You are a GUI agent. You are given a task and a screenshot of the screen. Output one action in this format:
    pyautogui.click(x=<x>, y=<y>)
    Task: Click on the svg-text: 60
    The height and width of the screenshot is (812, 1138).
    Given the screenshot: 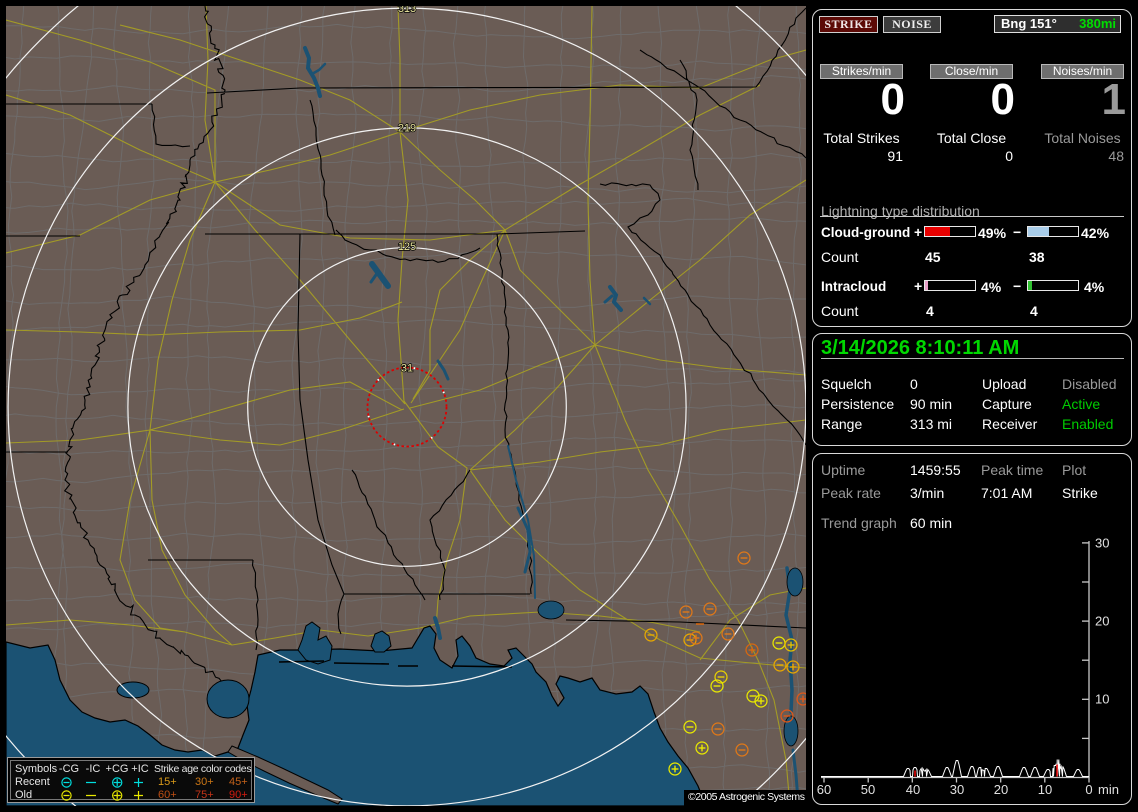 What is the action you would take?
    pyautogui.click(x=824, y=789)
    